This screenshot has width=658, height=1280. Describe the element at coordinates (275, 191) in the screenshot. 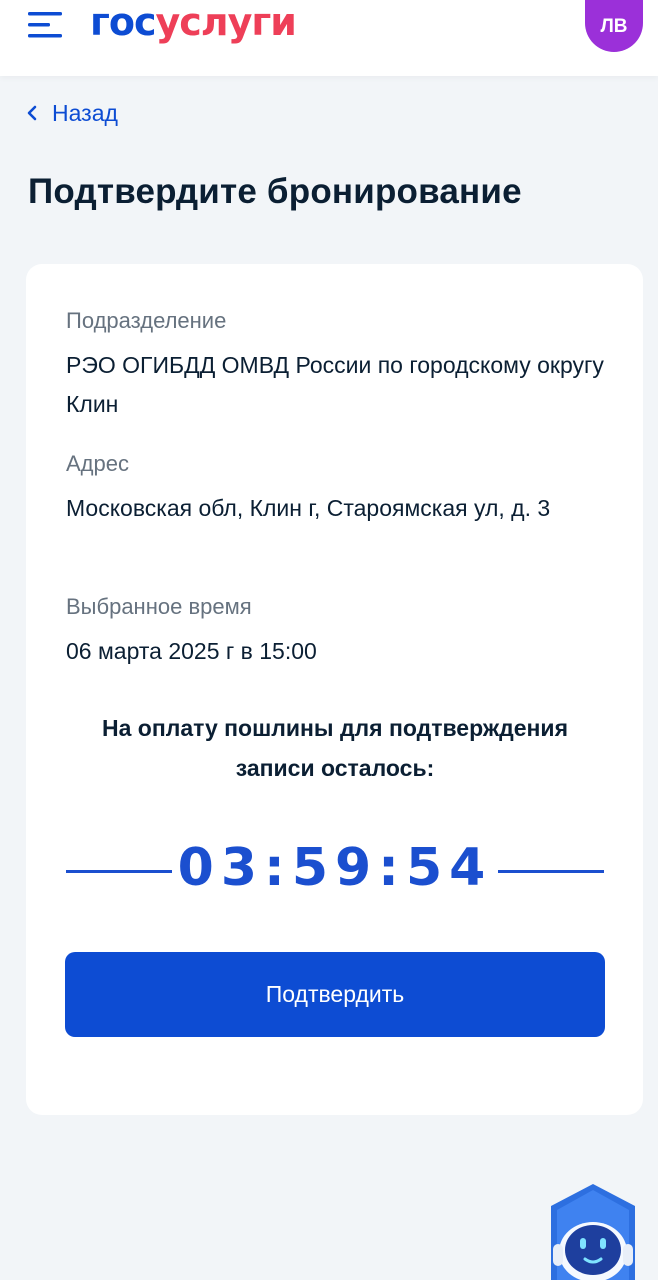

I see `page-title: Подтвердите бронирование` at that location.